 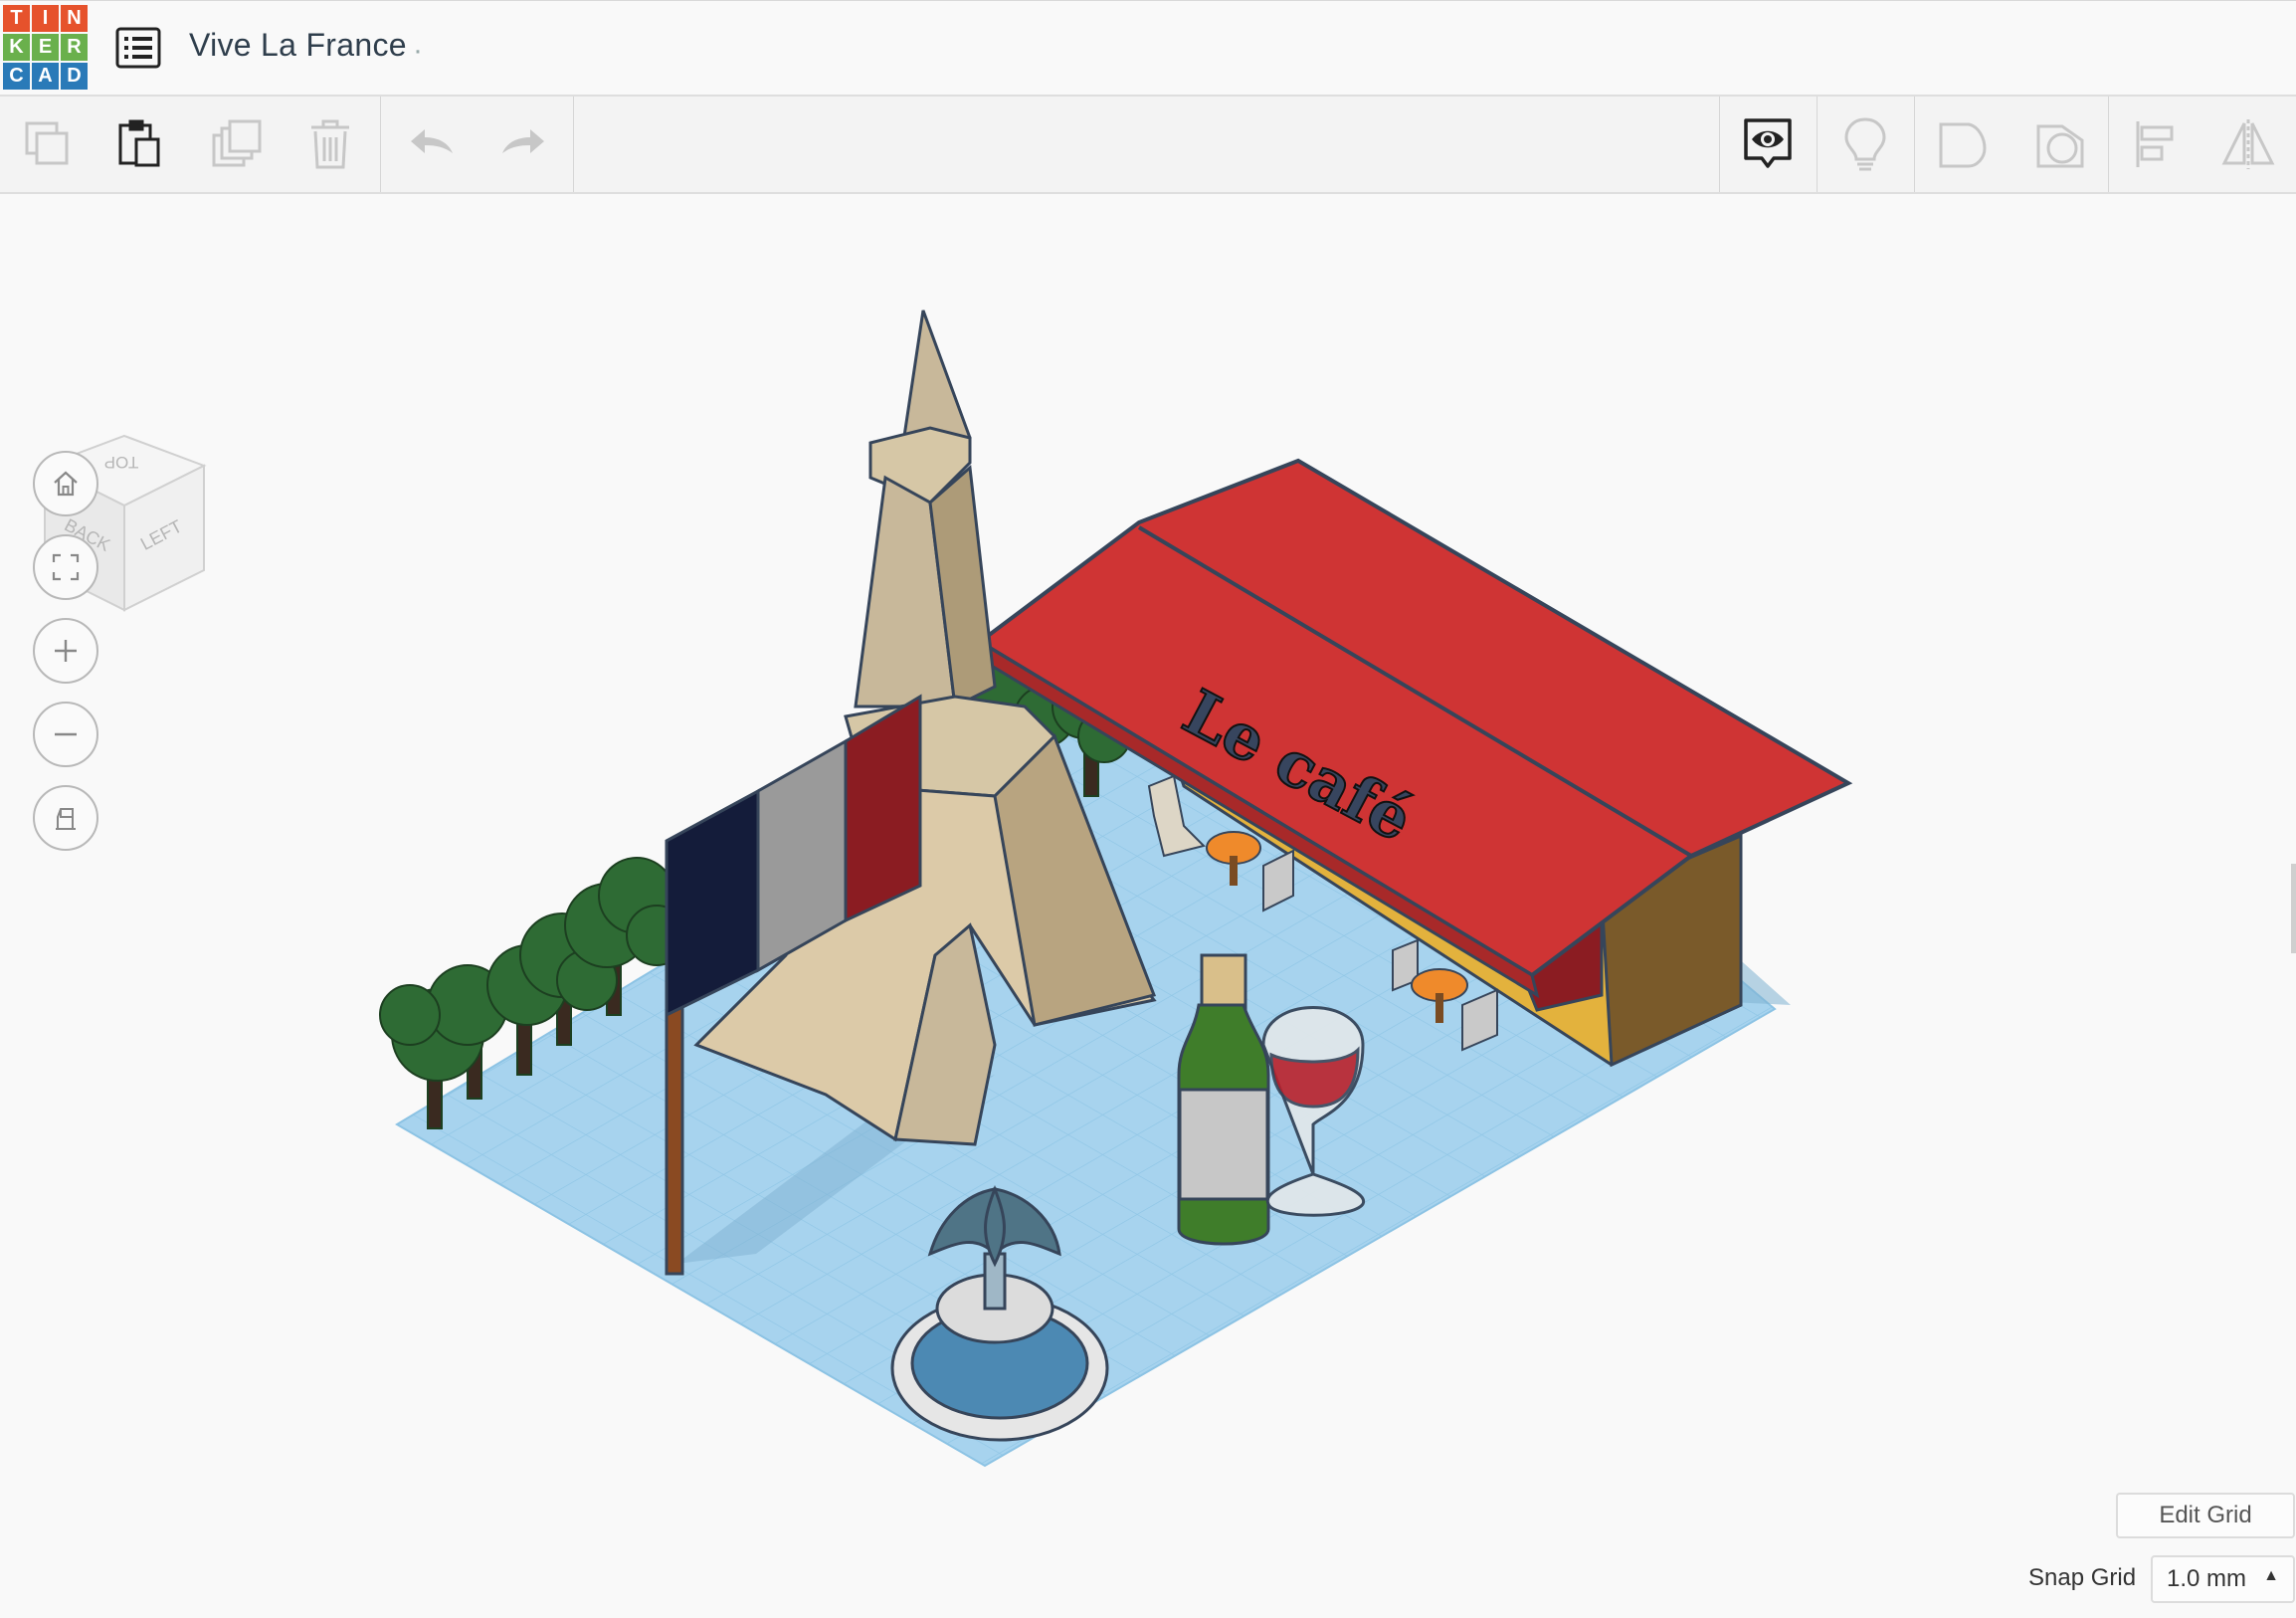 I want to click on logo-letter: R, so click(x=75, y=47).